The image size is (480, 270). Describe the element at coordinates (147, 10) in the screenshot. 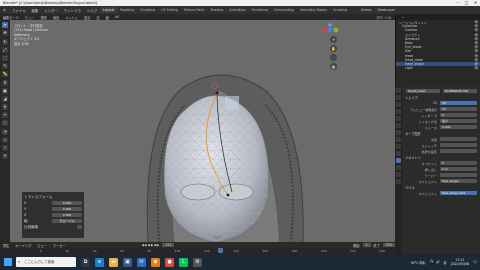

I see `tab-sculpting: Sculpting` at that location.